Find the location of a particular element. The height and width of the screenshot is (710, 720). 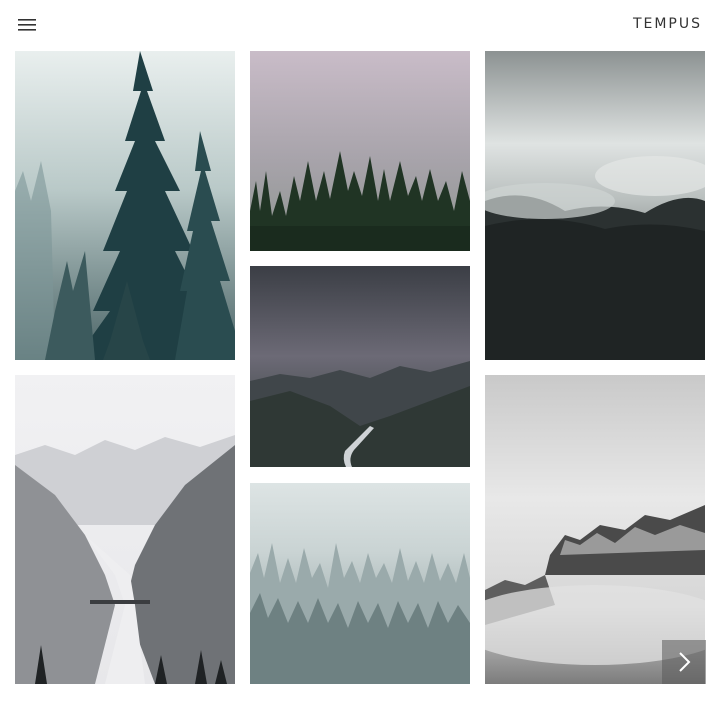

photo-snowy-peak-in-clouds is located at coordinates (595, 529).